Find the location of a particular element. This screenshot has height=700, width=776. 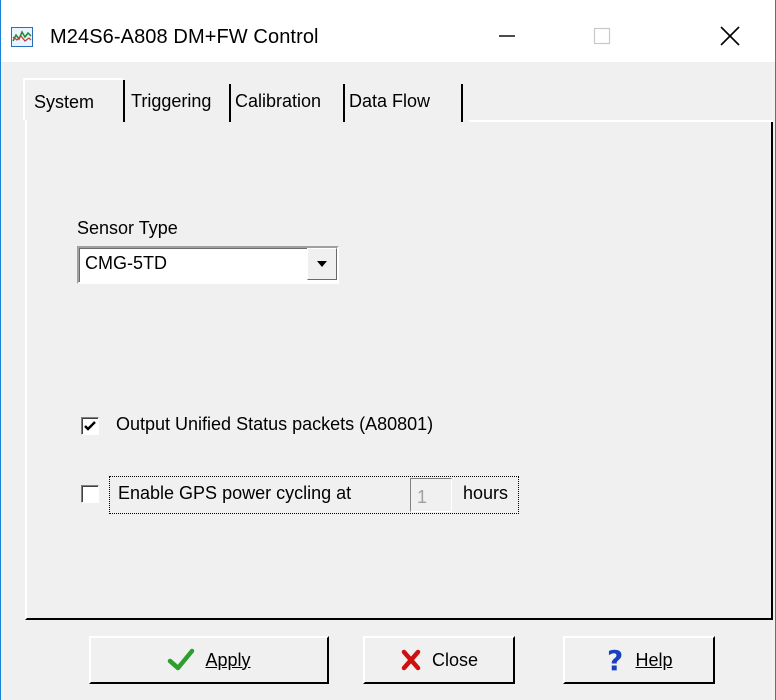

tab-data-flow-label: Data Flow is located at coordinates (390, 101).